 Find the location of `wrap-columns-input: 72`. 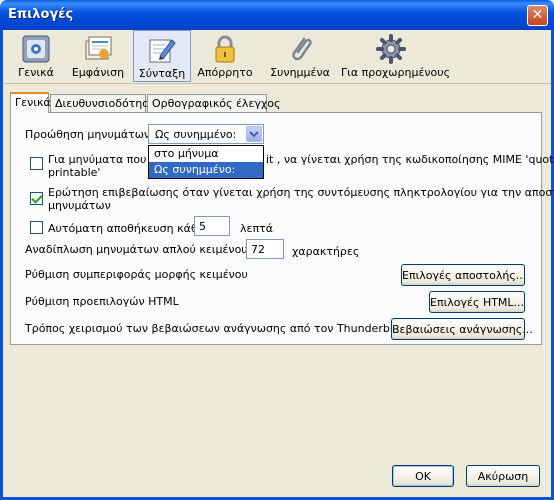

wrap-columns-input: 72 is located at coordinates (265, 249).